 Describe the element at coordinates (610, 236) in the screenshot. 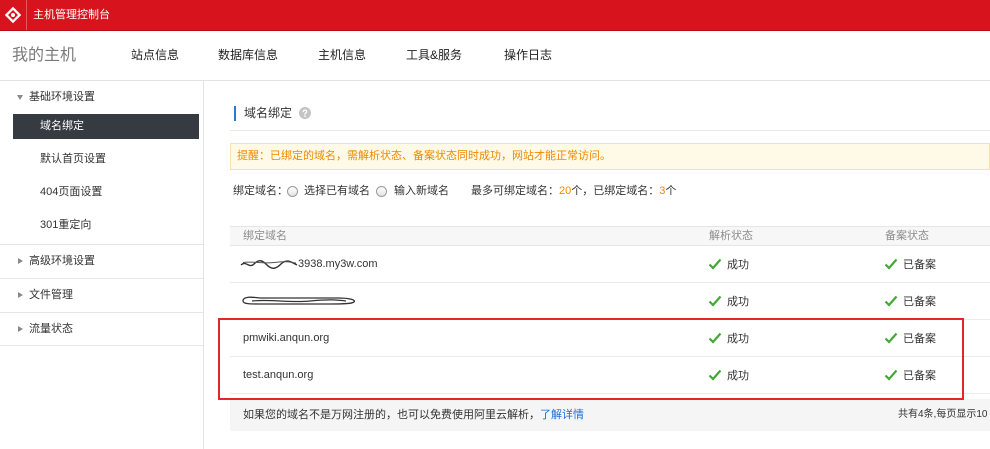

I see `table-header: 绑定域名 解析状态 备案状态` at that location.